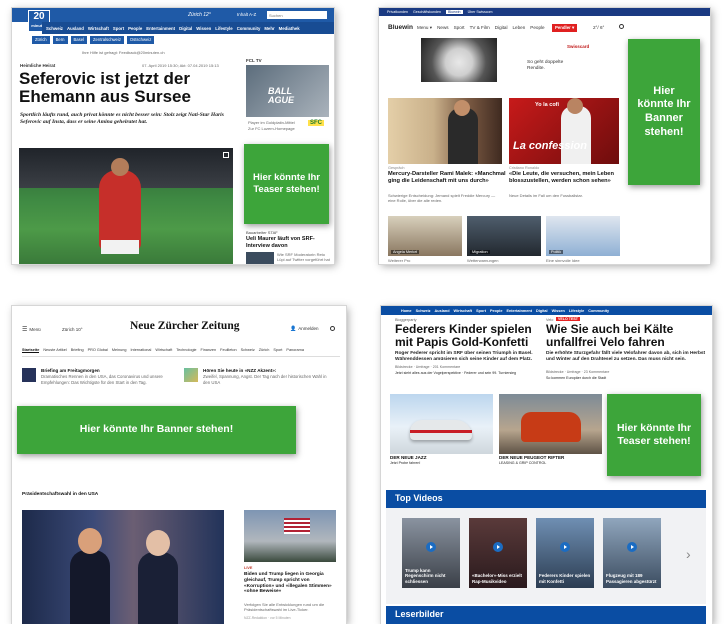  Describe the element at coordinates (496, 311) in the screenshot. I see `nav-people: People` at that location.